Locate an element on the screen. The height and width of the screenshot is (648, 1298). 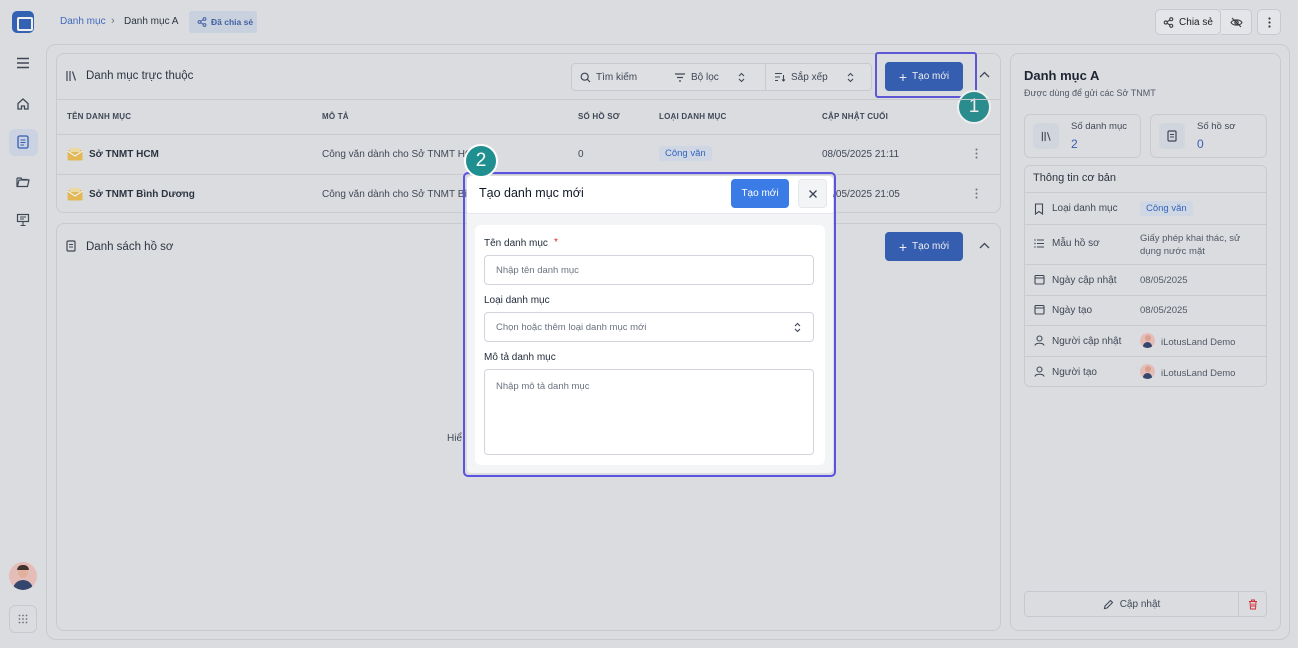
grid-icon is located at coordinates (23, 619).